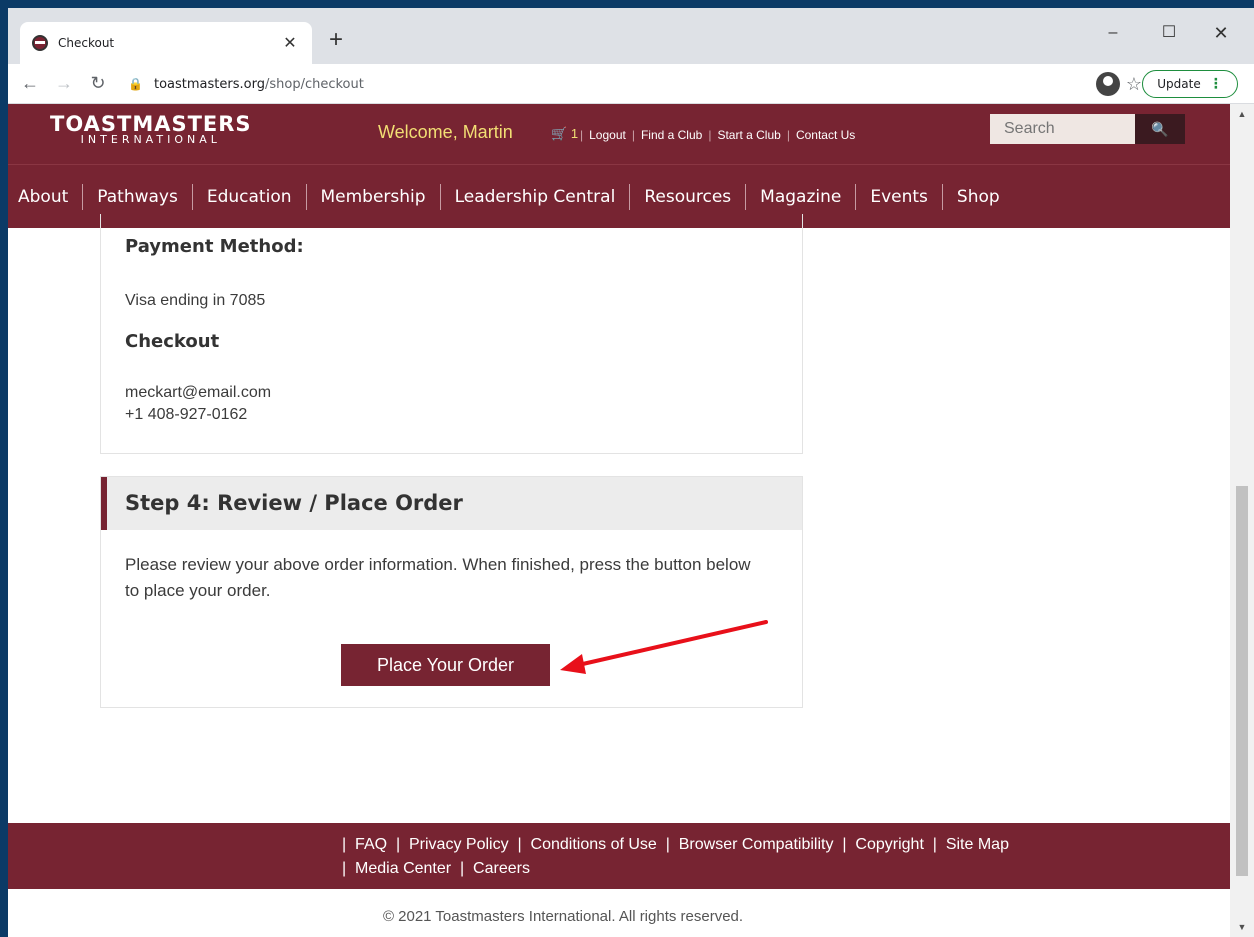 The height and width of the screenshot is (937, 1254). Describe the element at coordinates (214, 246) in the screenshot. I see `payment-method-heading: Payment Method:` at that location.